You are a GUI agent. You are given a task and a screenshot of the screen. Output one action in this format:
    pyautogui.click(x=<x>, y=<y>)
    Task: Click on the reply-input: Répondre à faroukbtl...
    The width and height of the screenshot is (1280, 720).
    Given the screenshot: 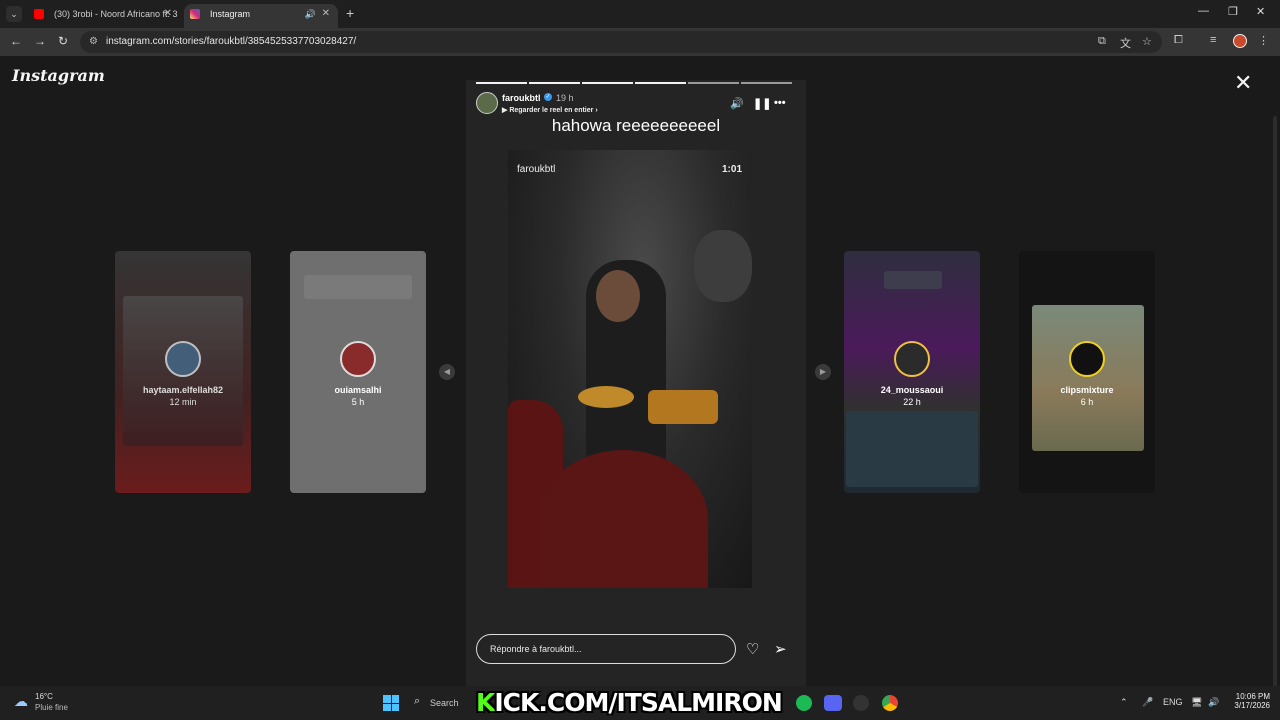 What is the action you would take?
    pyautogui.click(x=606, y=649)
    